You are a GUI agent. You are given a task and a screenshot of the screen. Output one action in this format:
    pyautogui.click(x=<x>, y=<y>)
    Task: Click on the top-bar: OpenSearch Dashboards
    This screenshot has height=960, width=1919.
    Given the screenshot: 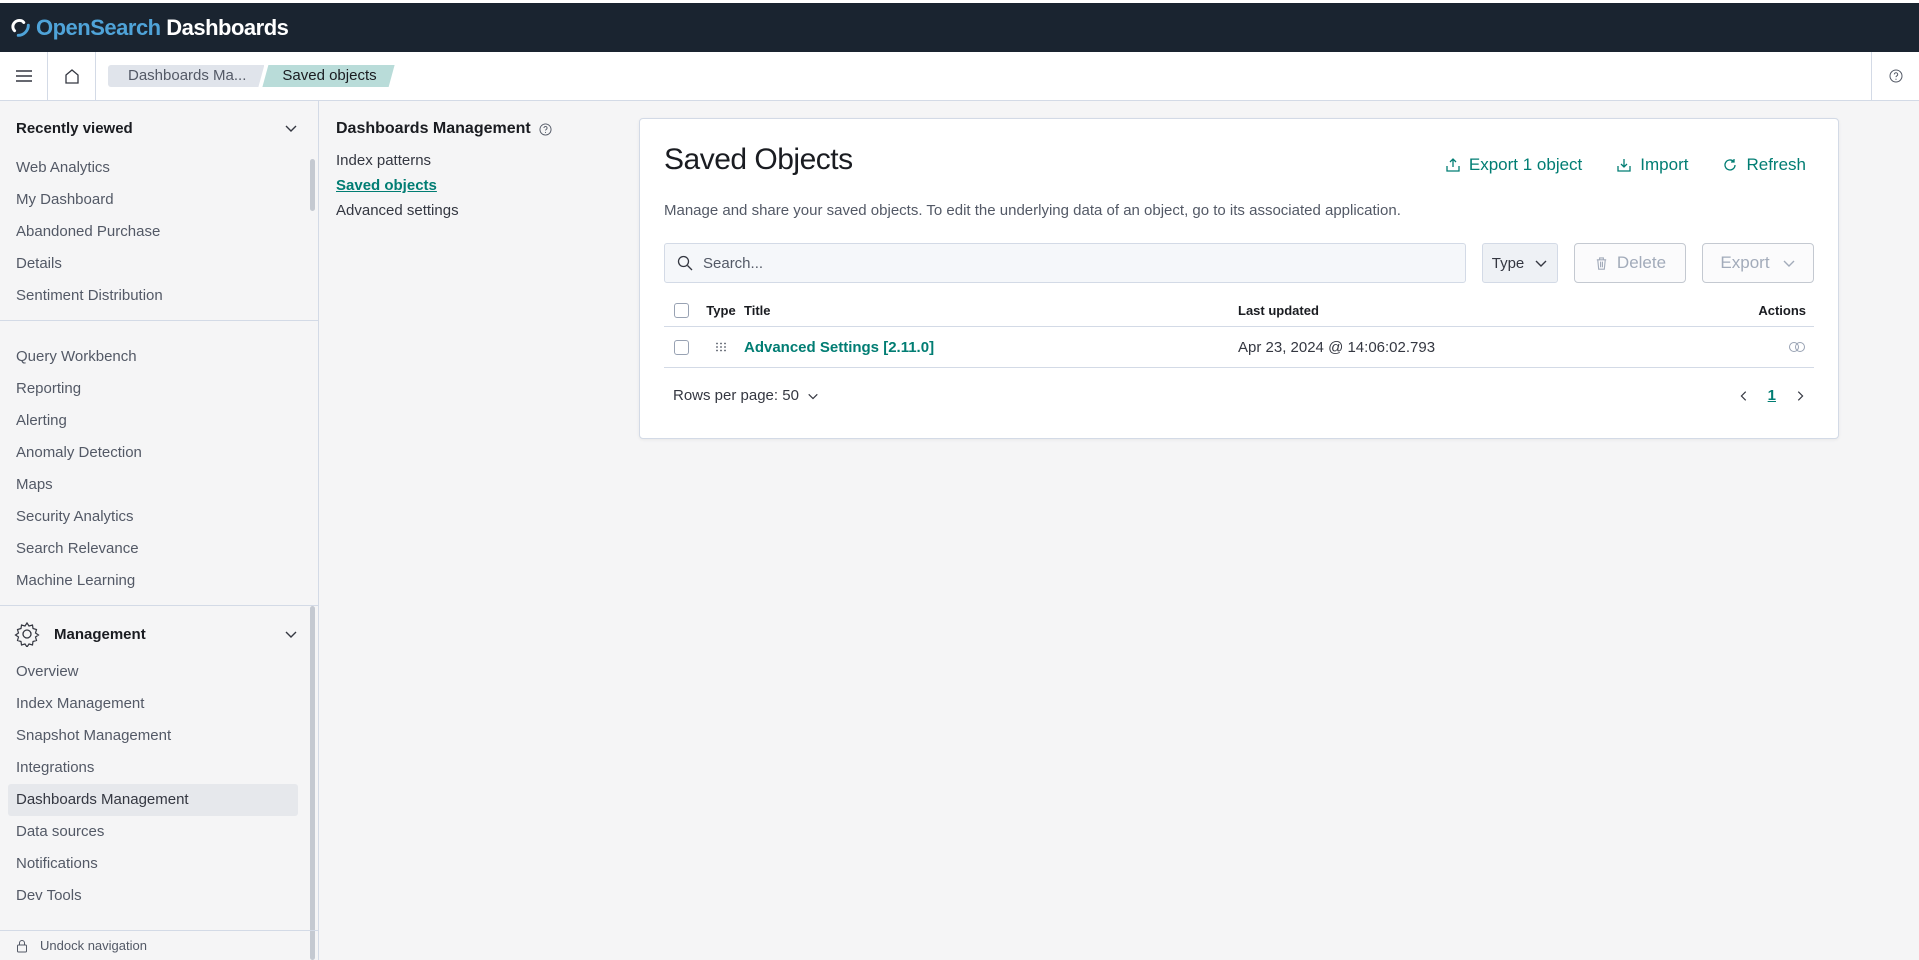 What is the action you would take?
    pyautogui.click(x=959, y=26)
    